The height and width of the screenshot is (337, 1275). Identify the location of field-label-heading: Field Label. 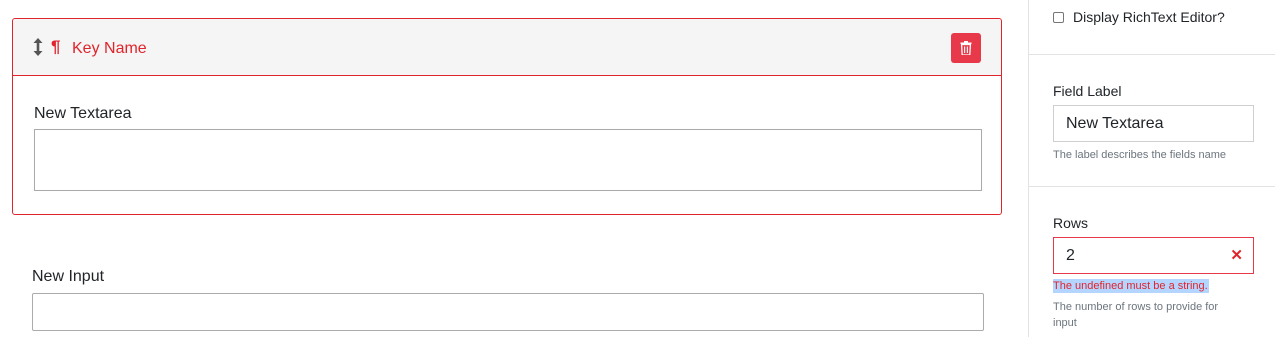
(1087, 91).